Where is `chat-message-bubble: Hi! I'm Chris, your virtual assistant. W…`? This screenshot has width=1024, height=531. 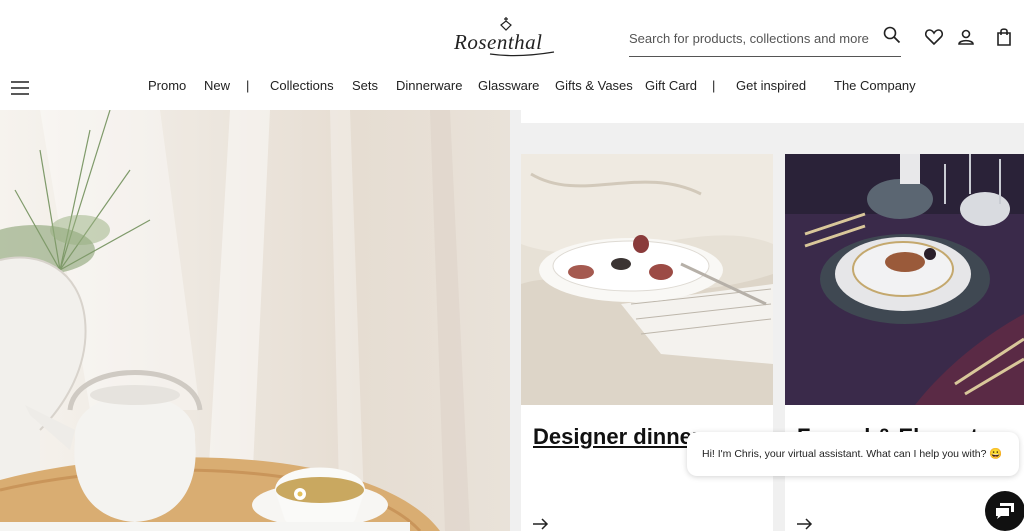
chat-message-bubble: Hi! I'm Chris, your virtual assistant. W… is located at coordinates (853, 454).